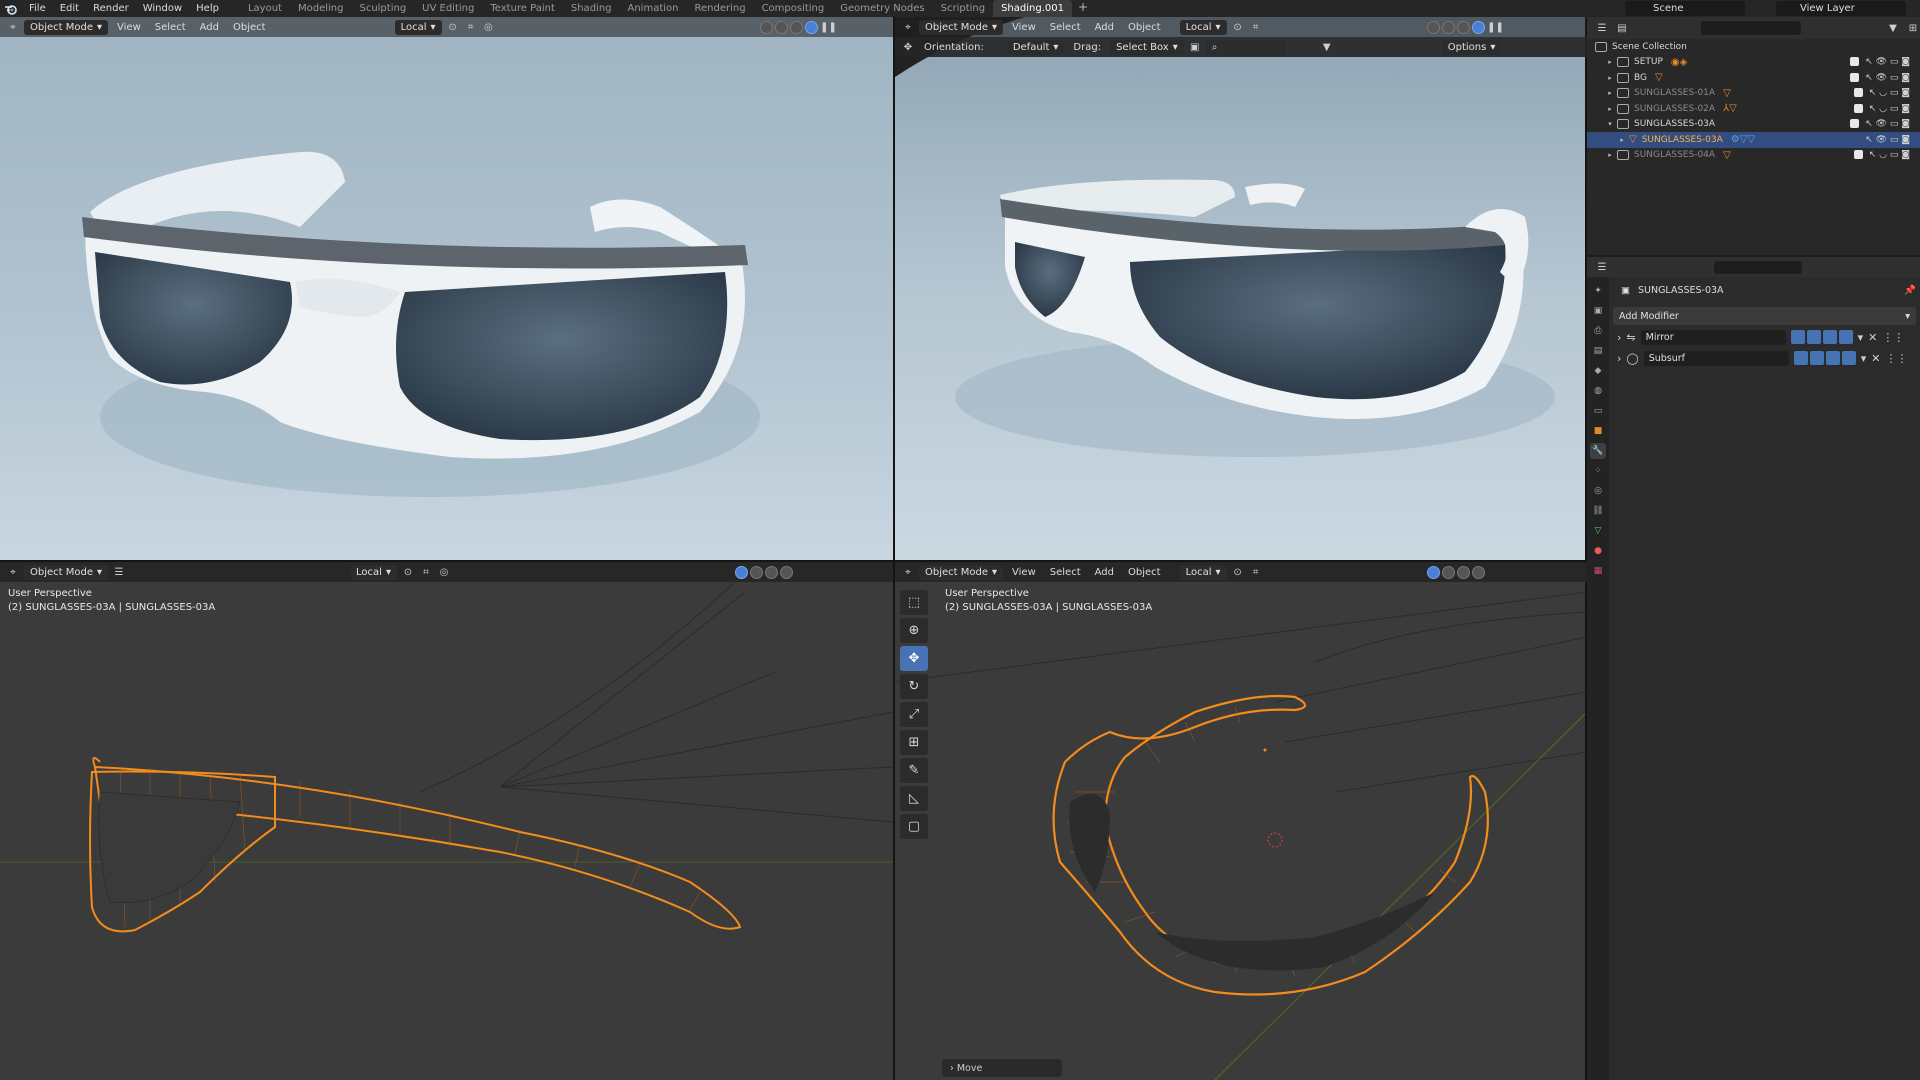 Image resolution: width=1920 pixels, height=1080 pixels. I want to click on material-tab-icon: ●, so click(1598, 551).